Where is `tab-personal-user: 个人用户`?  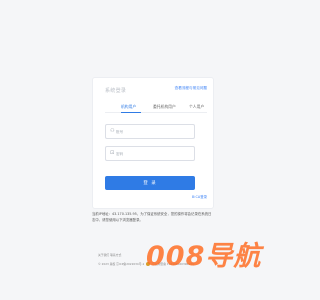
tab-personal-user: 个人用户 is located at coordinates (196, 107).